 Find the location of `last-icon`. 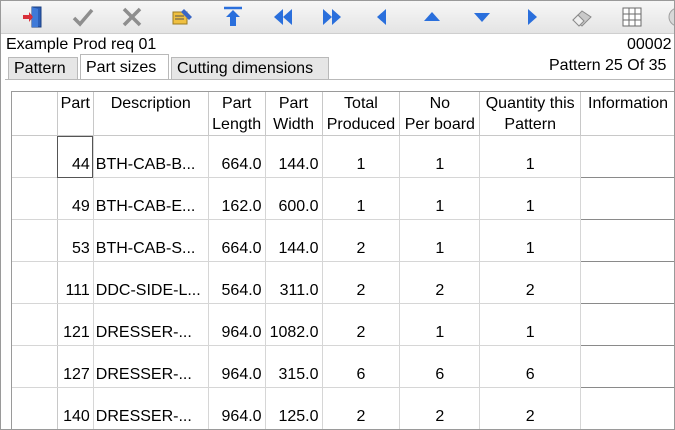

last-icon is located at coordinates (332, 17).